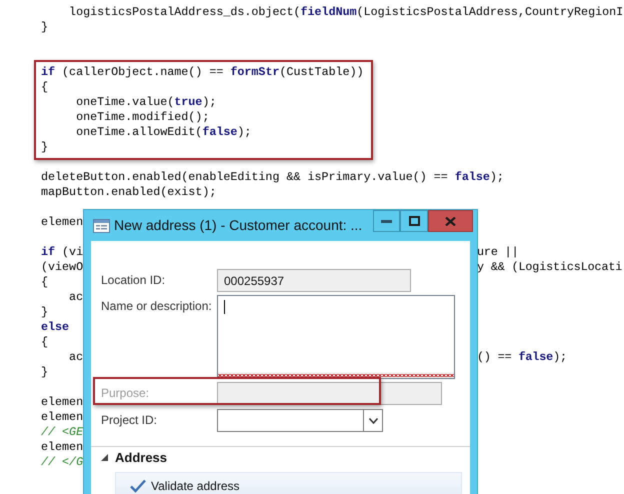 The image size is (624, 494). Describe the element at coordinates (62, 462) in the screenshot. I see `code-line: // </G` at that location.